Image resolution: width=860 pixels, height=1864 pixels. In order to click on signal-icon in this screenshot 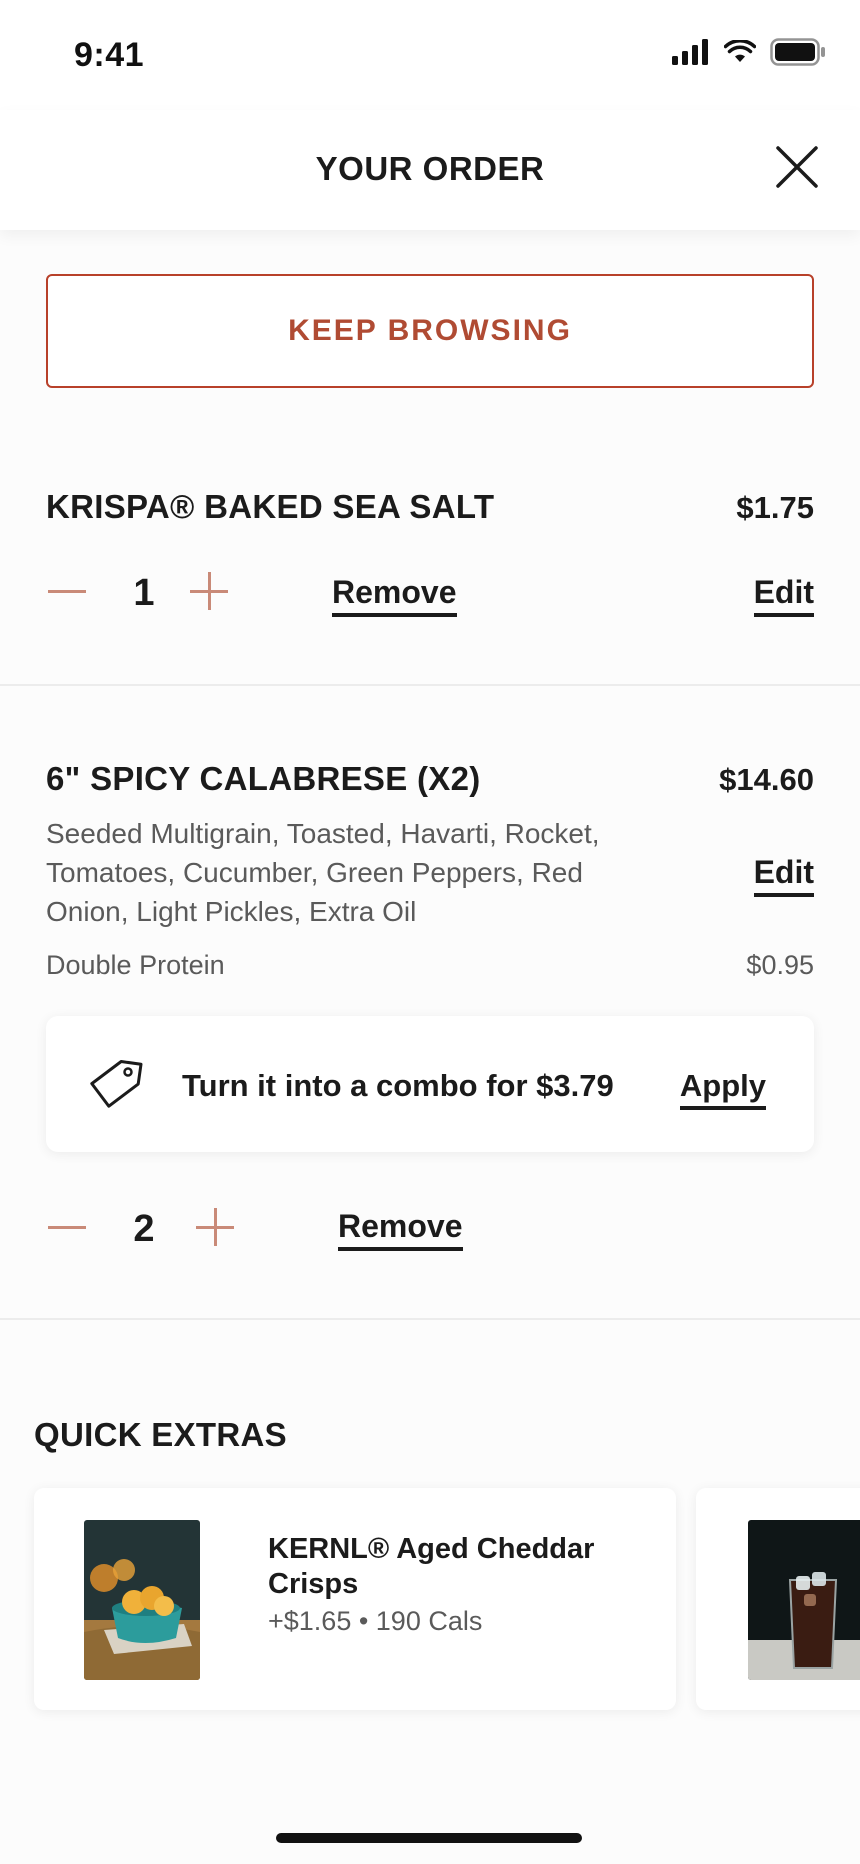, I will do `click(690, 52)`.